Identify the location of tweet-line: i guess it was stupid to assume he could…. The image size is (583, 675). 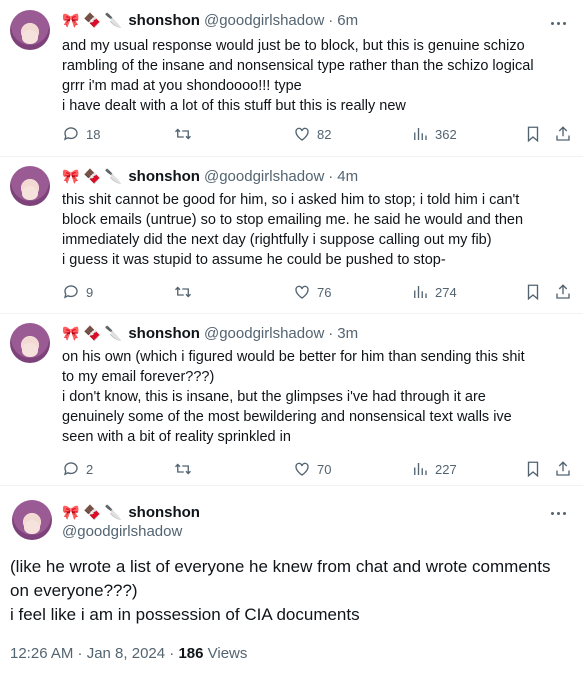
(254, 260).